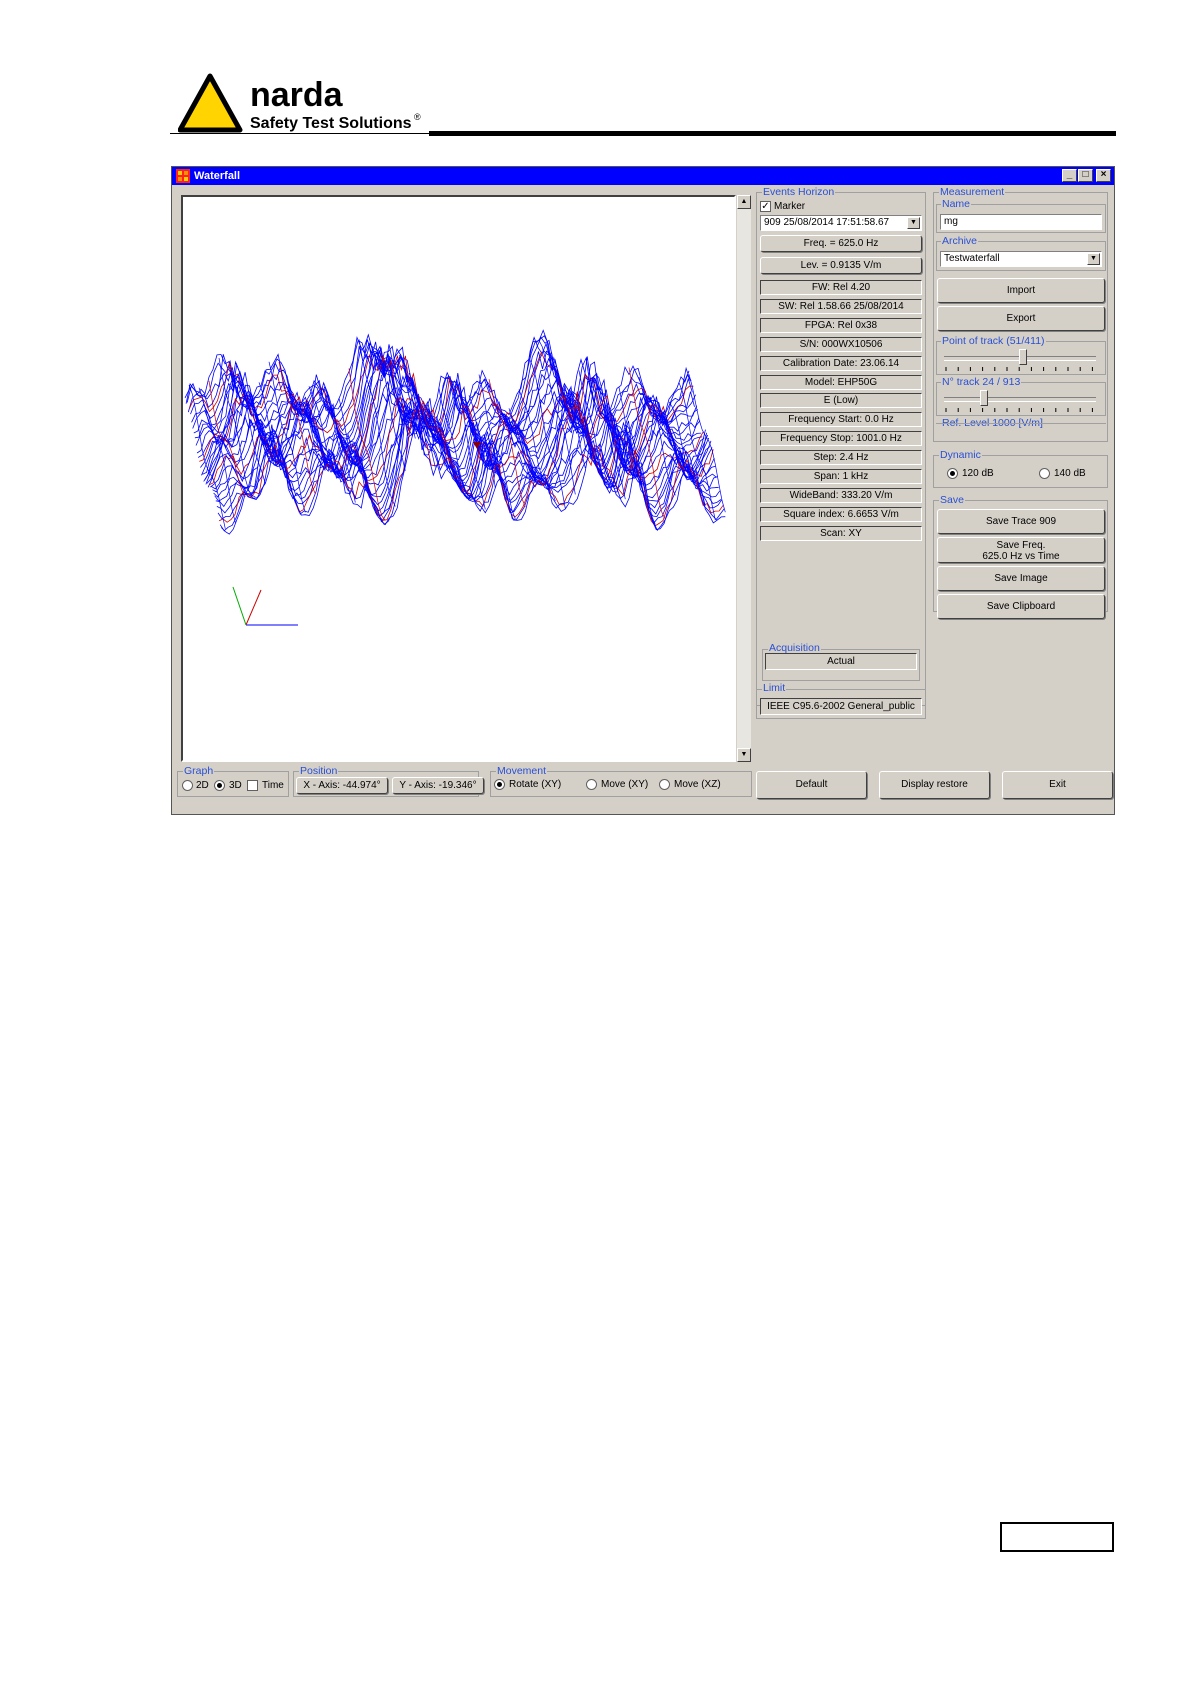  I want to click on registered-mark: ®, so click(417, 117).